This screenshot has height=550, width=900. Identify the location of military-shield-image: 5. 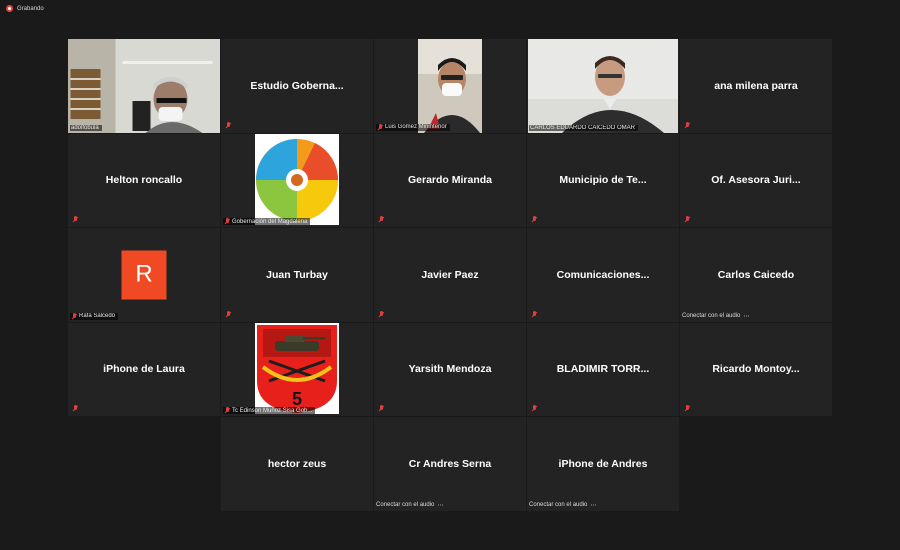
(297, 368).